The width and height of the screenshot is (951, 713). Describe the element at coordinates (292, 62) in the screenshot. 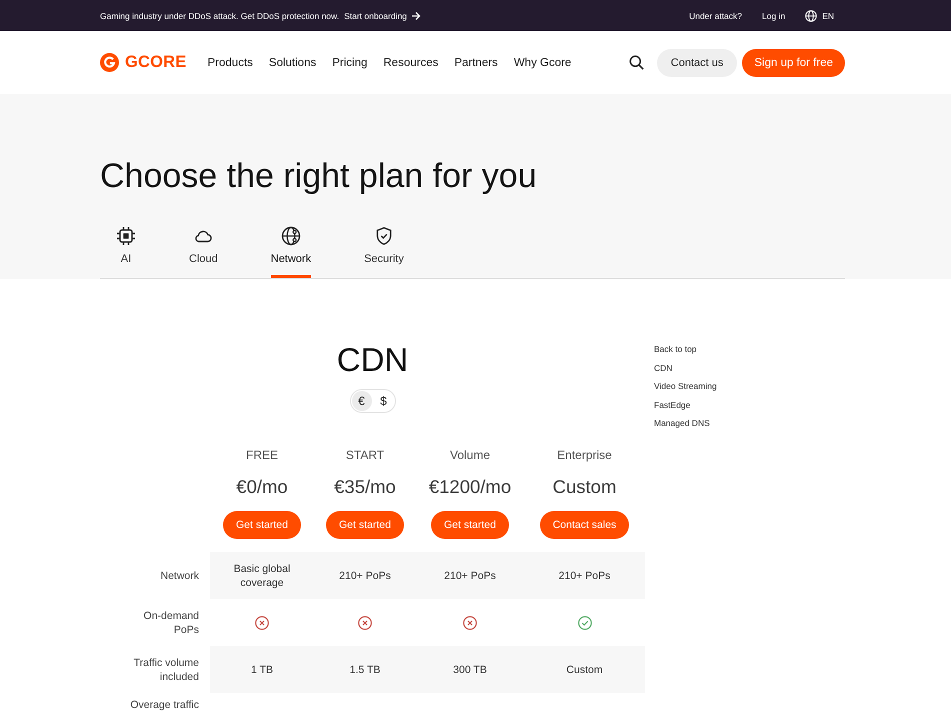

I see `nav-link: Solutions` at that location.